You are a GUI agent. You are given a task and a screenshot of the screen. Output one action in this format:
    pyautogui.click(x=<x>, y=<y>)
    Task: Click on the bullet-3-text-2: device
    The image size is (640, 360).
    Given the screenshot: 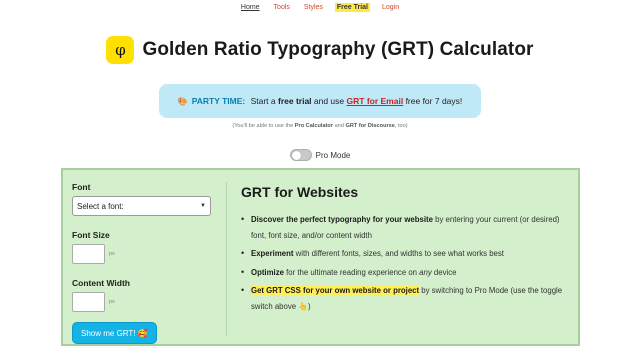 What is the action you would take?
    pyautogui.click(x=444, y=272)
    